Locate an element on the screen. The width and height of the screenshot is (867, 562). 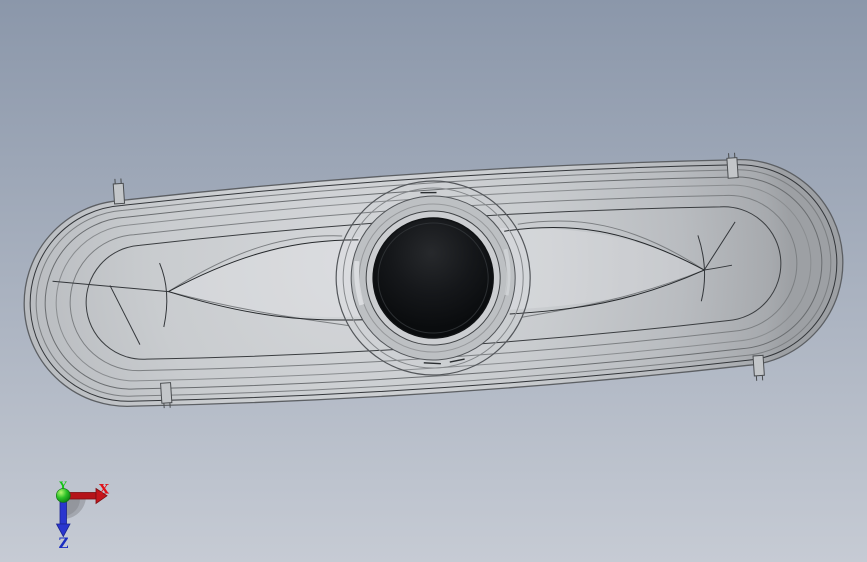
triad-origin-ball is located at coordinates (63, 495).